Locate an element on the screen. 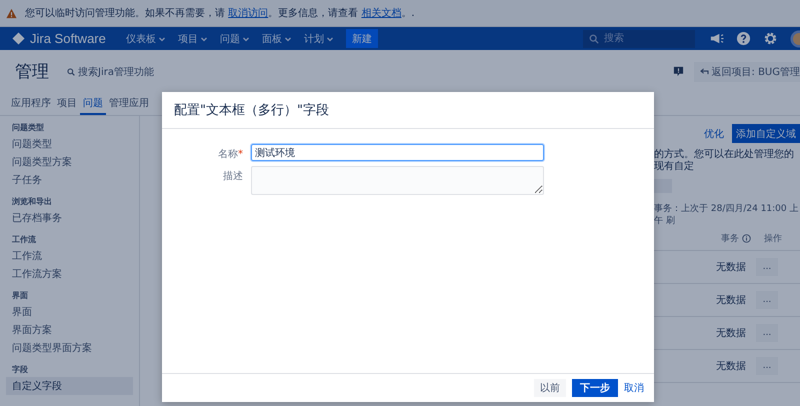  tab: 管理应用 is located at coordinates (129, 104).